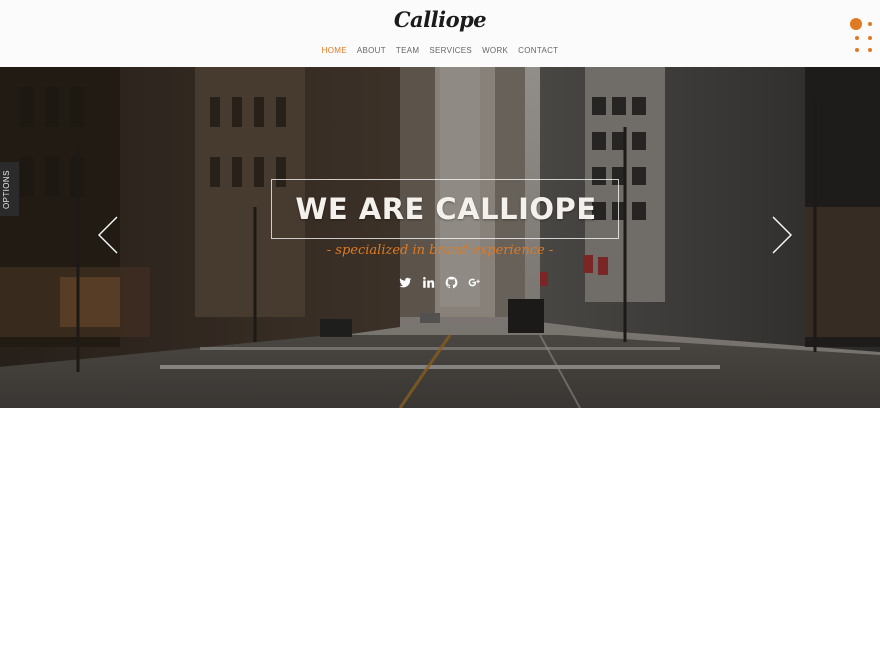 Image resolution: width=880 pixels, height=660 pixels. I want to click on nav-about: ABOUT, so click(371, 50).